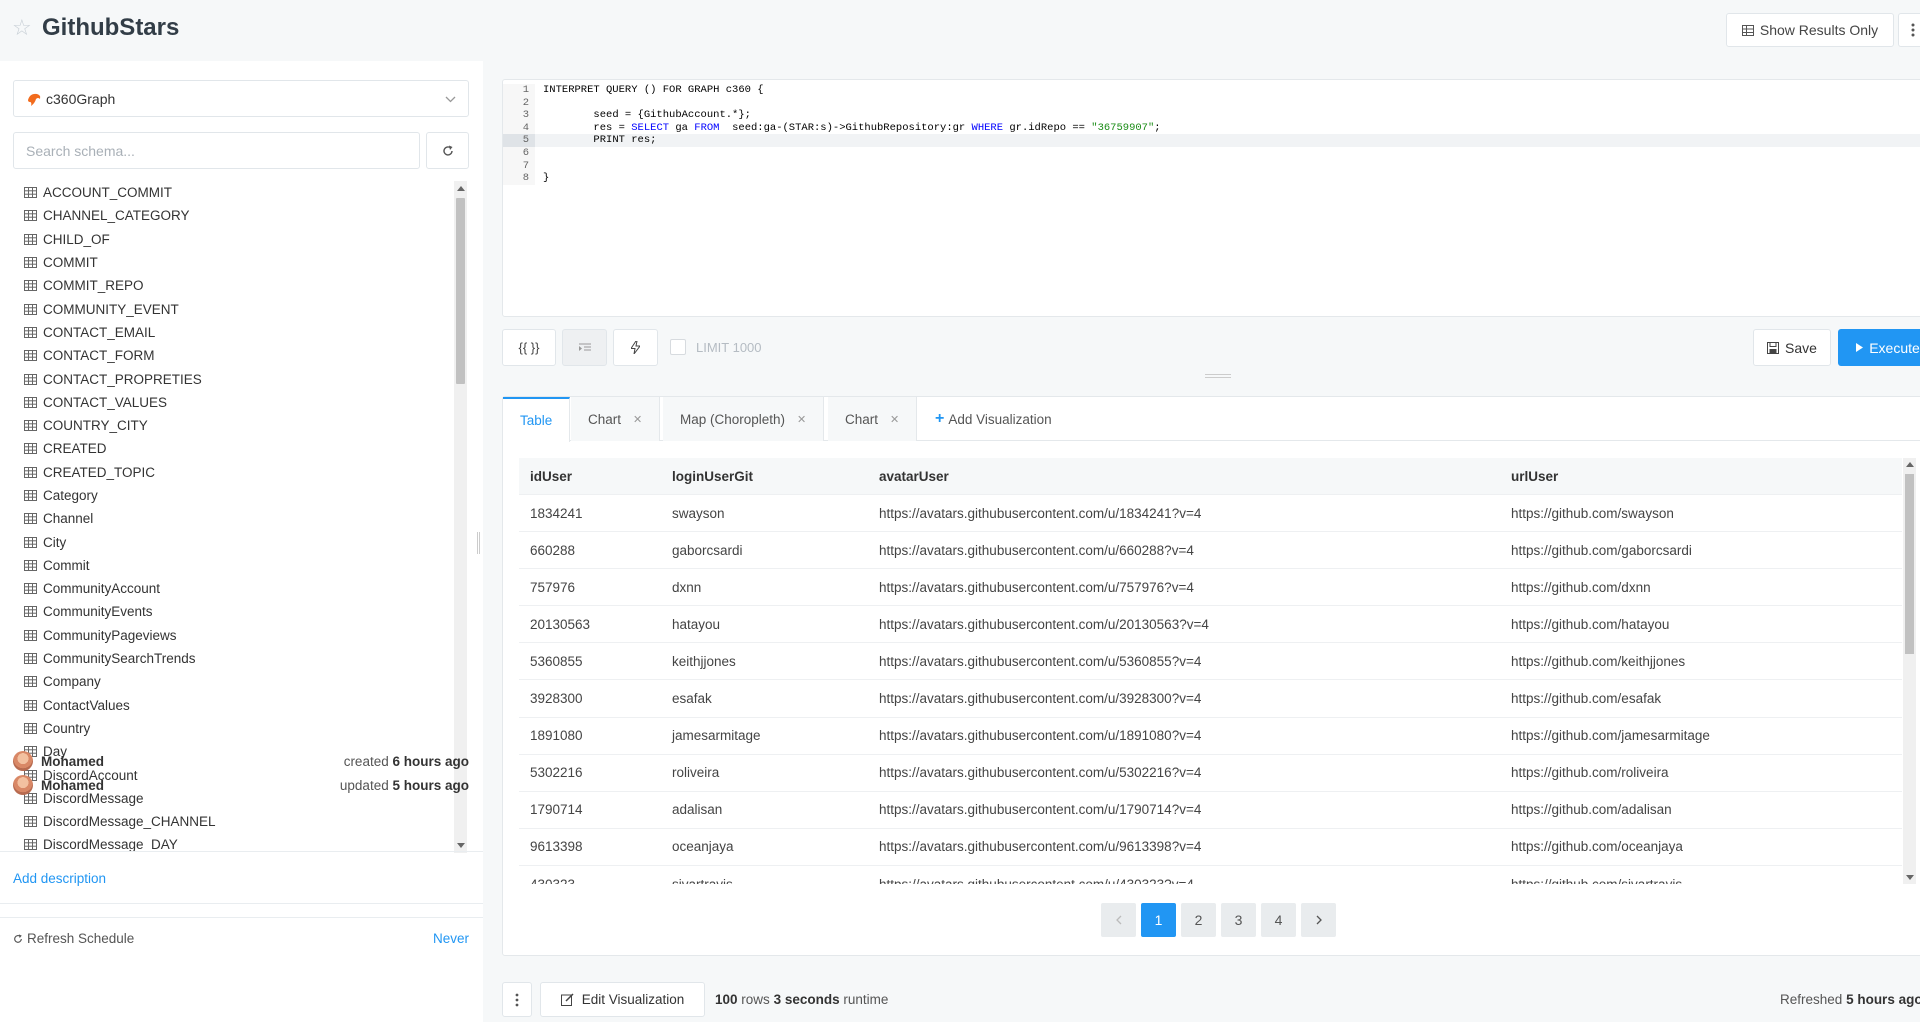 The height and width of the screenshot is (1022, 1920). I want to click on edit-visualization-button: Edit Visualization, so click(622, 999).